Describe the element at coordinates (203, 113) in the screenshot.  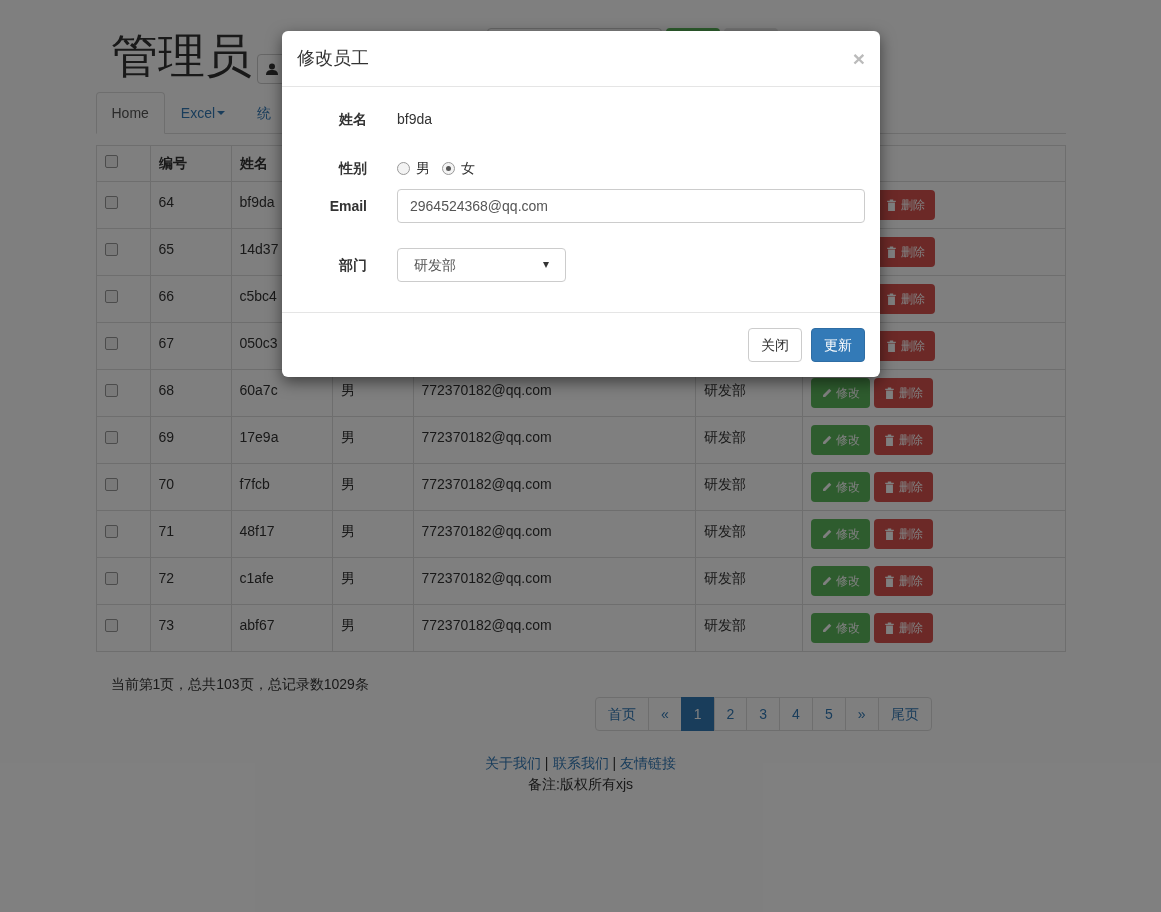
I see `nav-tab: Excel` at that location.